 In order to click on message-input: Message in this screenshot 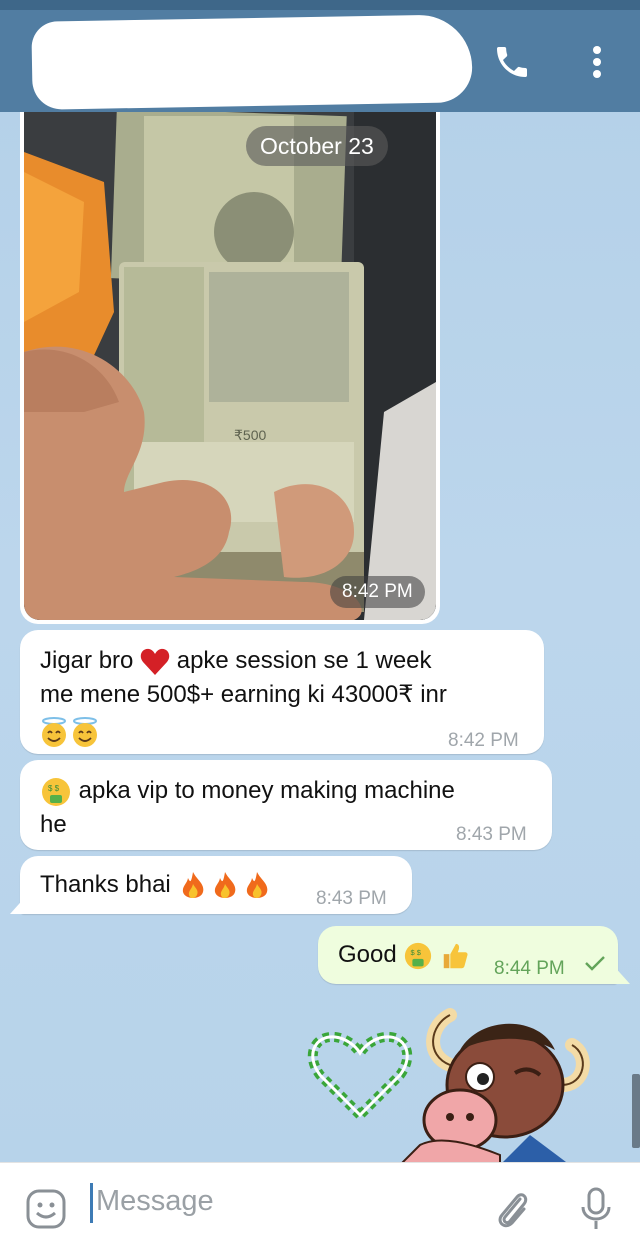, I will do `click(155, 1201)`.